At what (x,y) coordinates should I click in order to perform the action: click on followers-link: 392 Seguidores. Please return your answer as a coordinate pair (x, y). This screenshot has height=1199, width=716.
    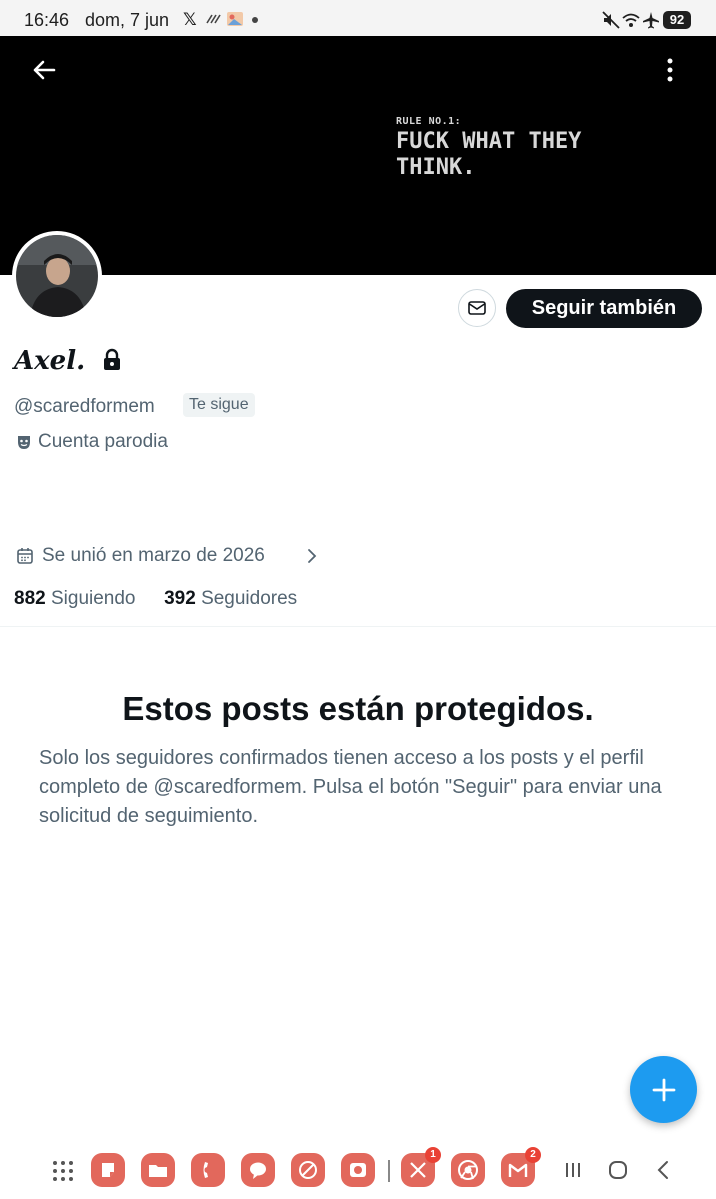
    Looking at the image, I should click on (230, 598).